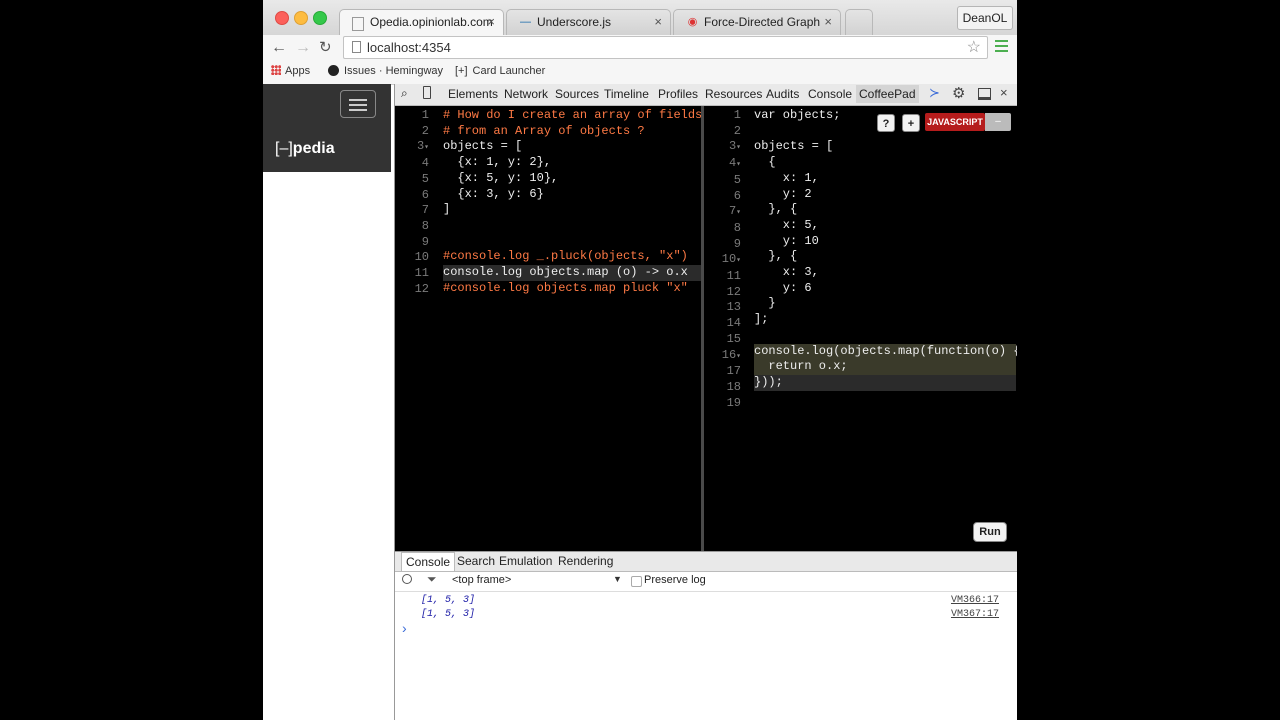 The height and width of the screenshot is (720, 1280). Describe the element at coordinates (886, 123) in the screenshot. I see `help-button: ?` at that location.